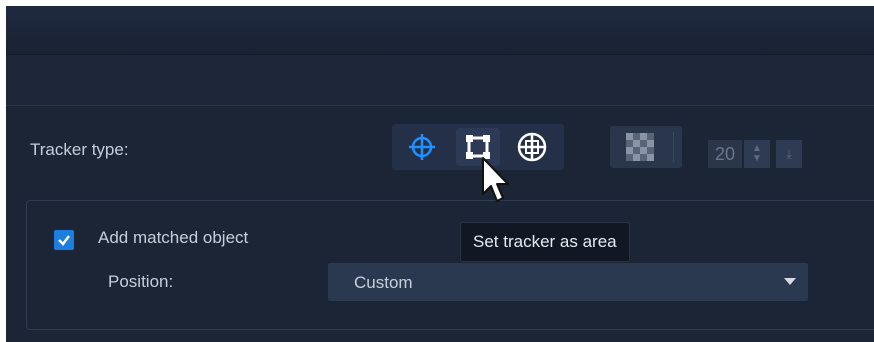  Describe the element at coordinates (757, 159) in the screenshot. I see `chevron-down-icon: ▼` at that location.